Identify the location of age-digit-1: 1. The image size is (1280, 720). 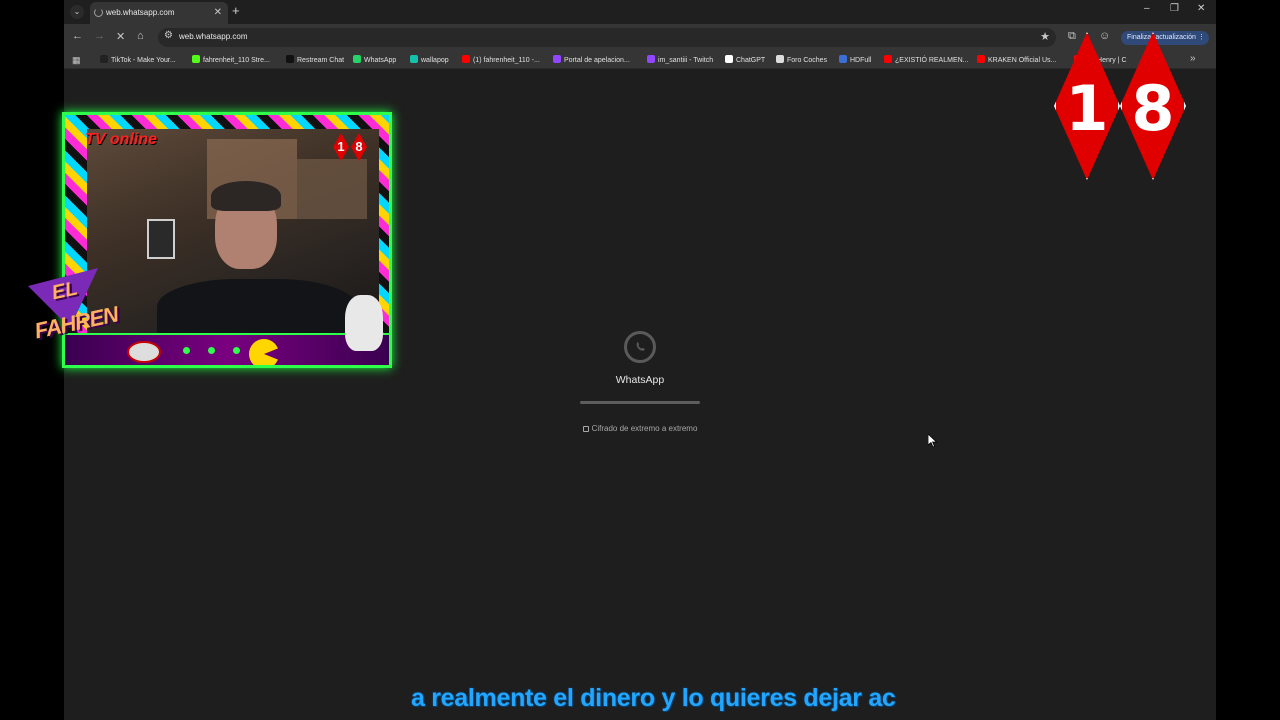
(1087, 108).